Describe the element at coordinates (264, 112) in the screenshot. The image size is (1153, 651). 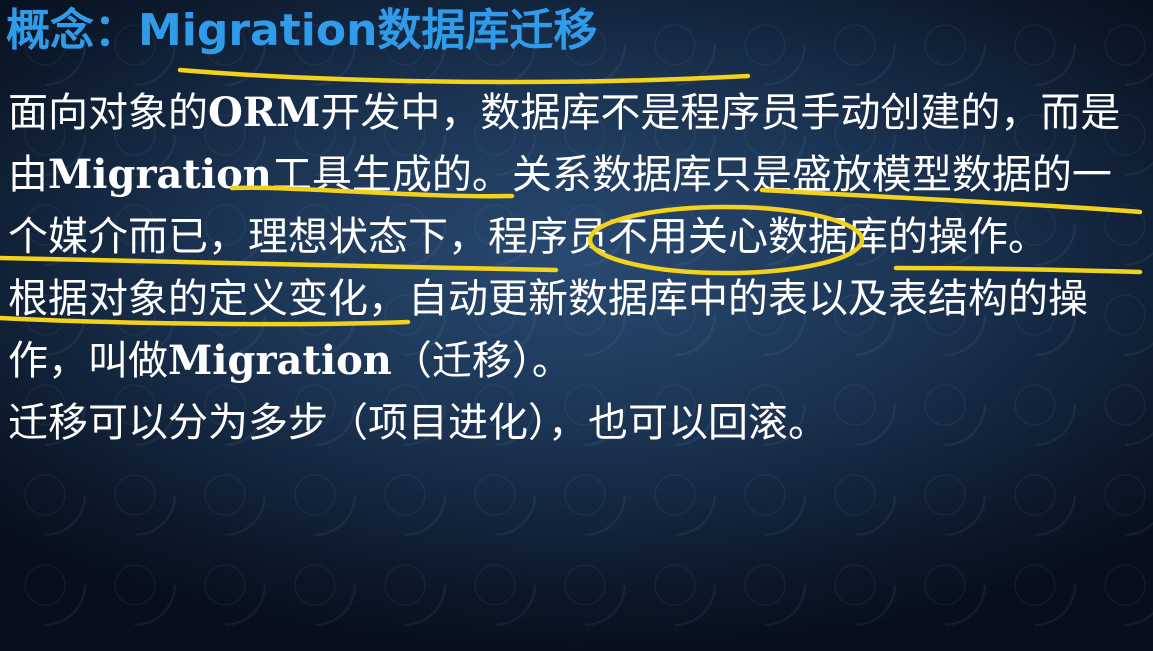
I see `term-orm: ORM` at that location.